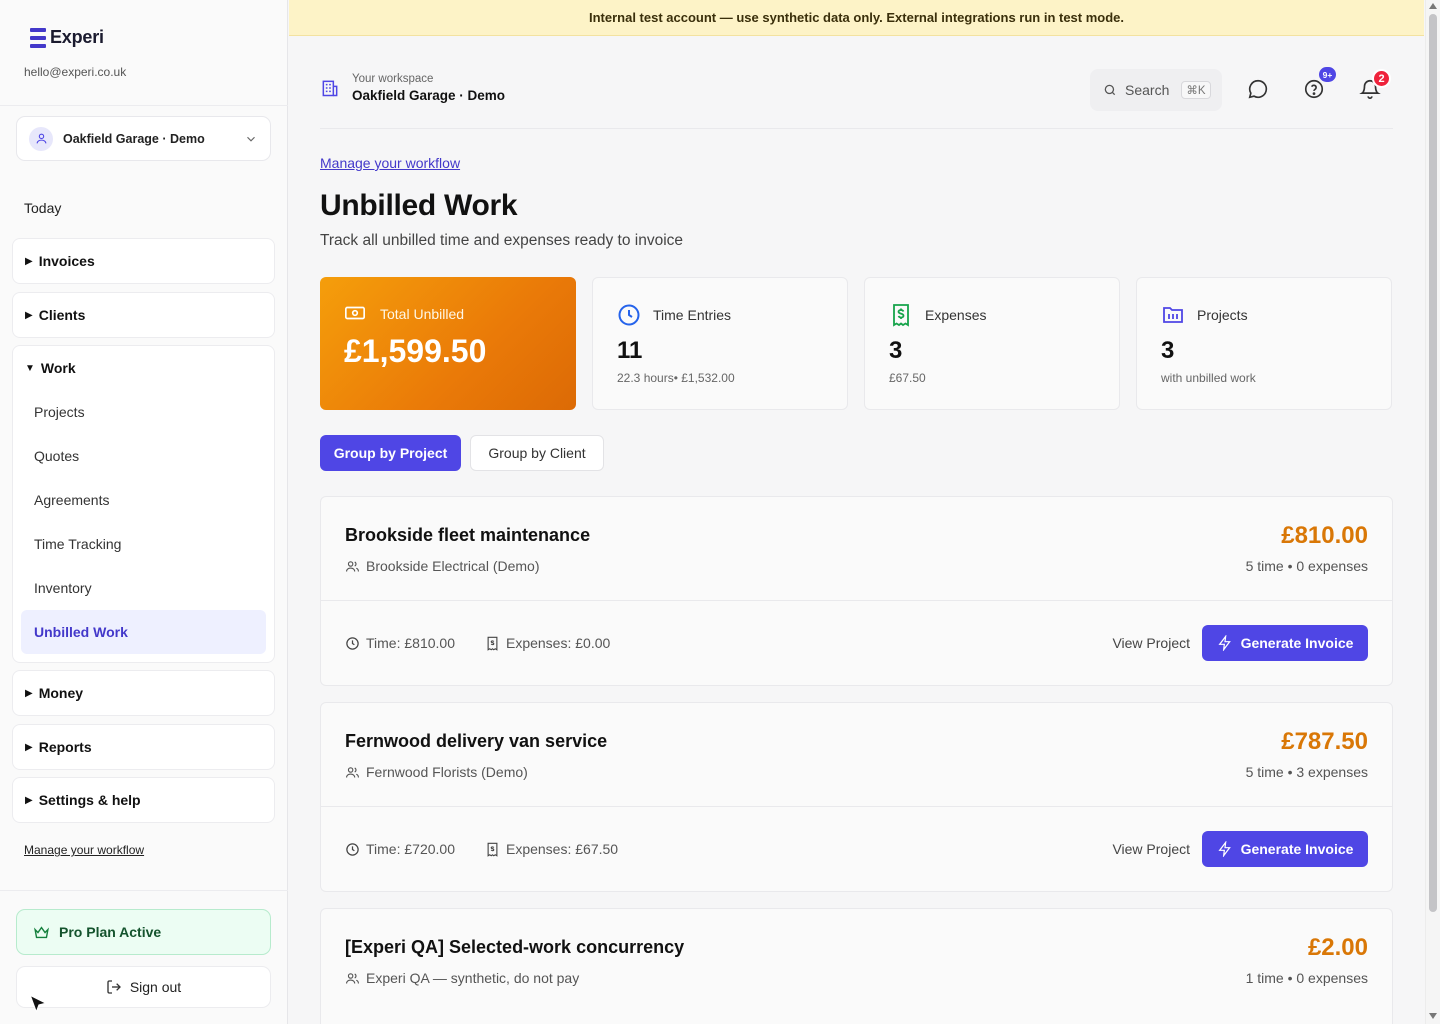 The height and width of the screenshot is (1024, 1440). I want to click on stat-note: with unbilled work, so click(1208, 378).